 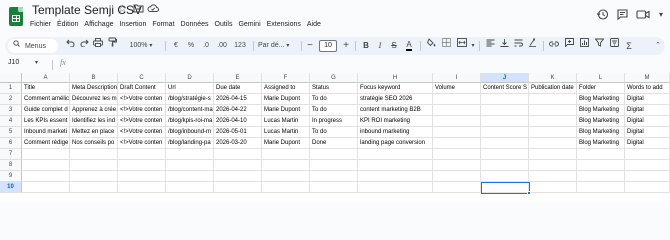 I want to click on cell-k2, so click(x=553, y=99).